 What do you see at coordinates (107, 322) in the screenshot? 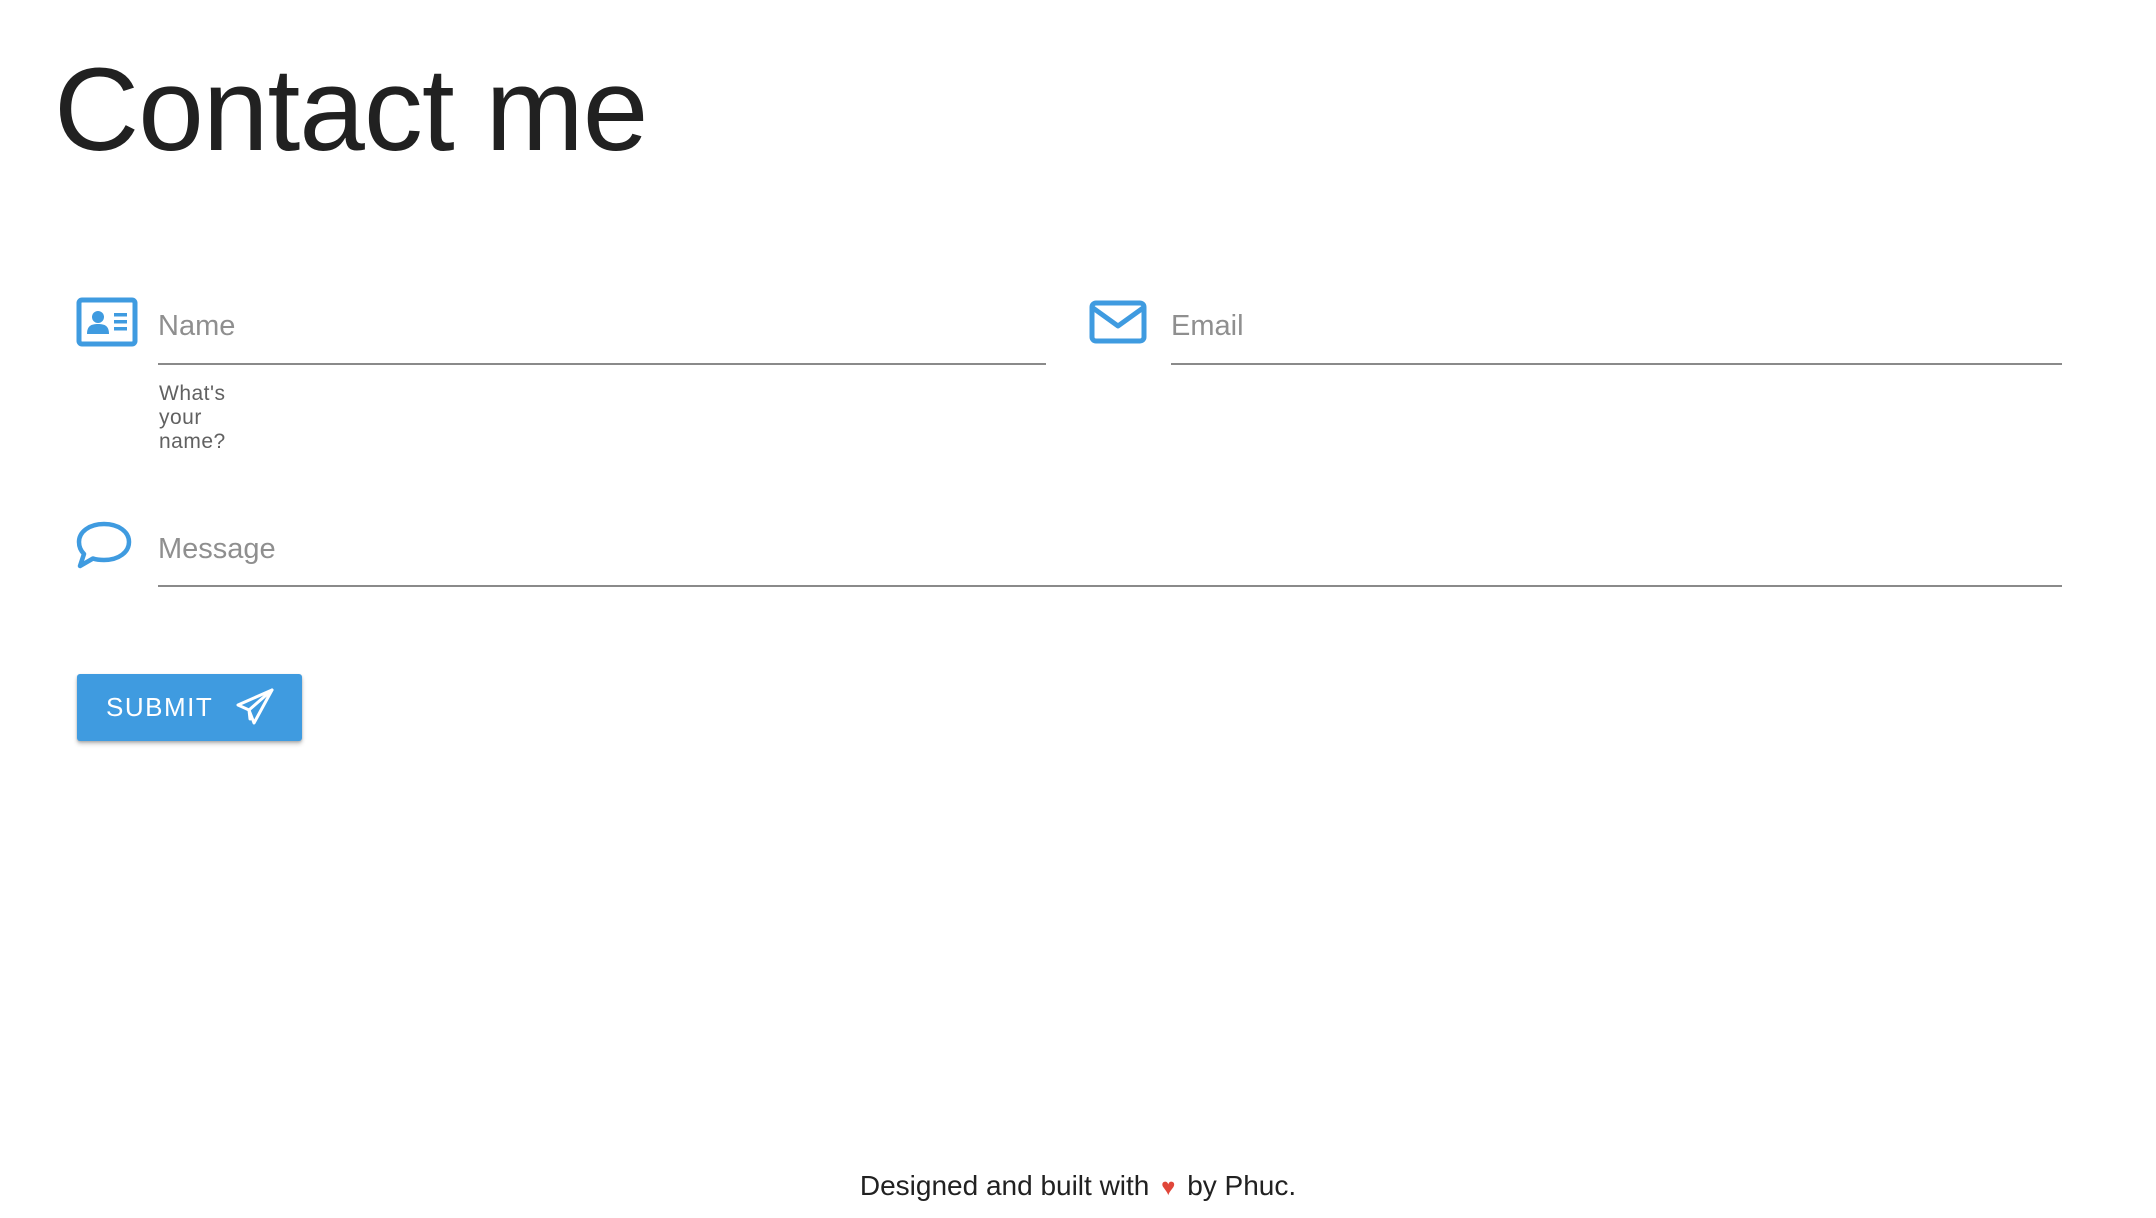
I see `contact-card-icon` at bounding box center [107, 322].